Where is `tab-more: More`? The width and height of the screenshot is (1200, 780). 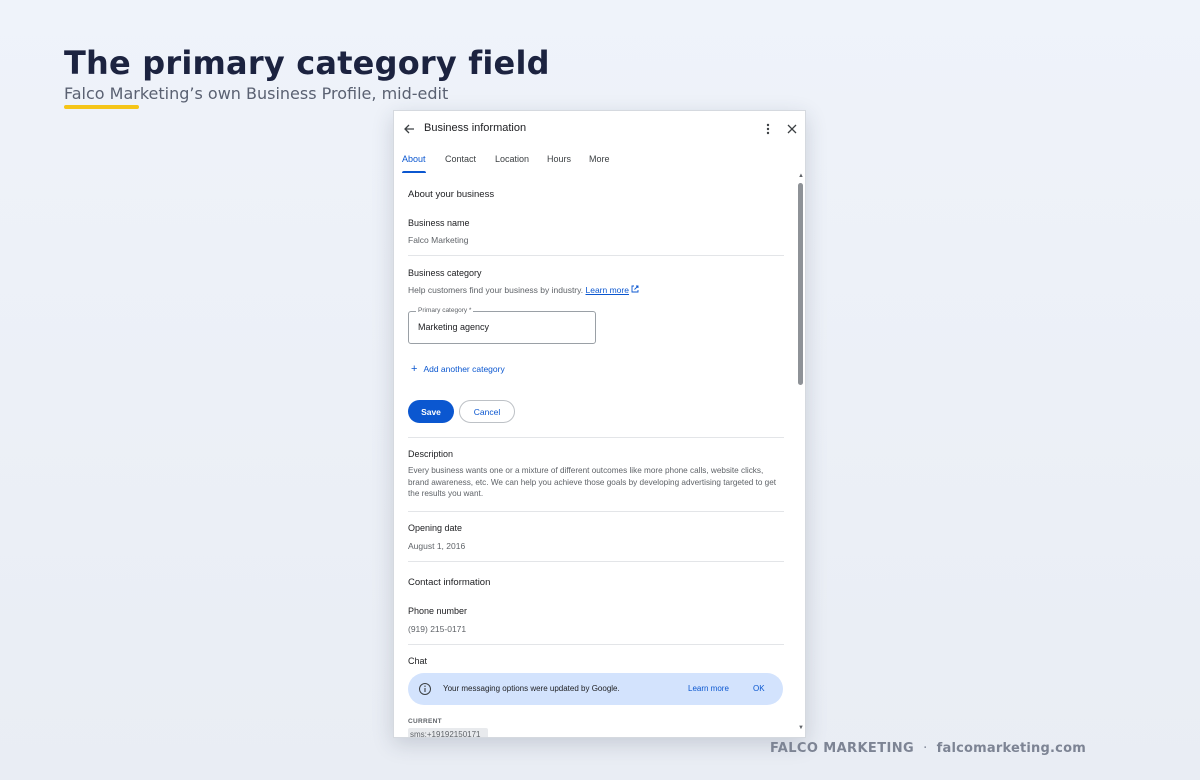 tab-more: More is located at coordinates (599, 159).